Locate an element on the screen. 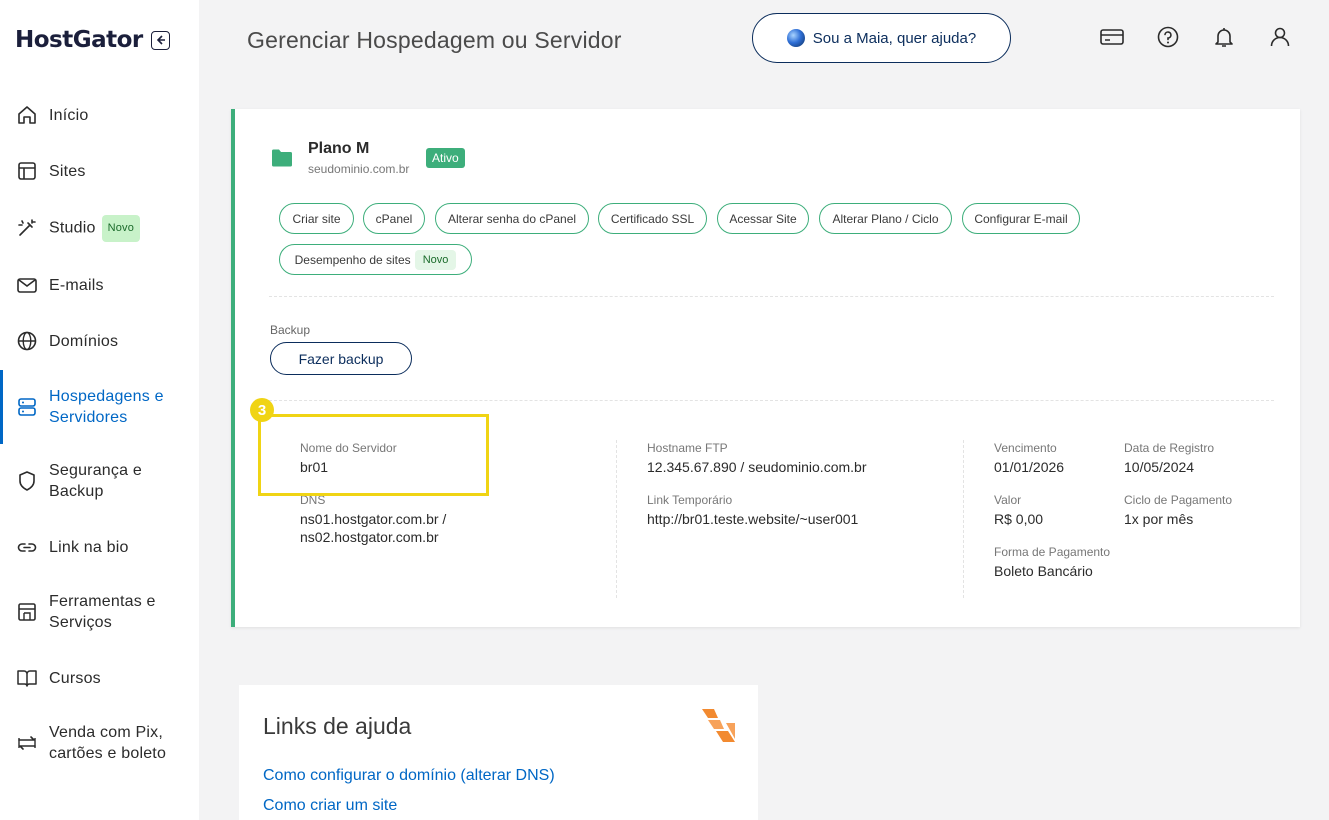 This screenshot has width=1329, height=820. sidebar-item-studio: Studio Novo is located at coordinates (99, 228).